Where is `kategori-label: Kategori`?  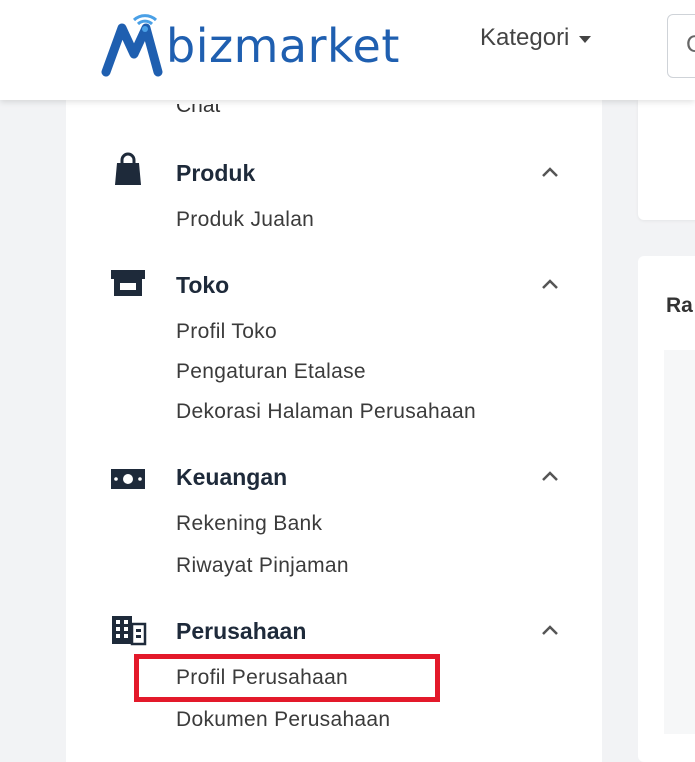 kategori-label: Kategori is located at coordinates (525, 37).